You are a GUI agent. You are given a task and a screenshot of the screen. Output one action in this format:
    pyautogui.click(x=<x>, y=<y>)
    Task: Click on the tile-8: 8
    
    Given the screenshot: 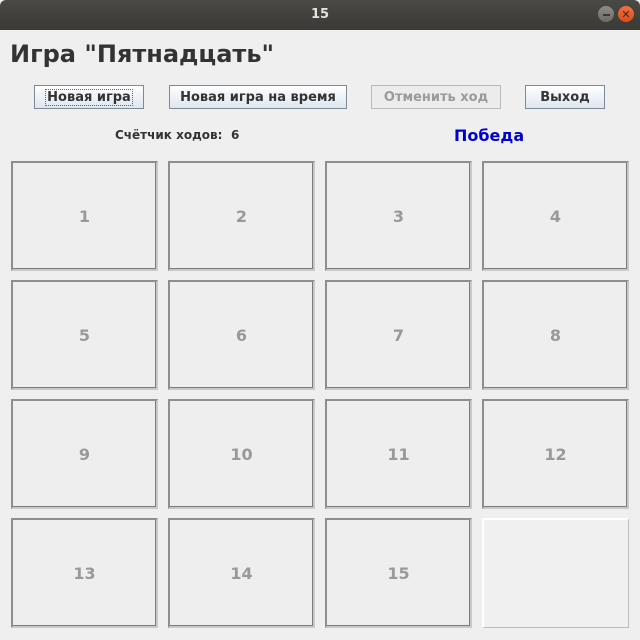 What is the action you would take?
    pyautogui.click(x=555, y=335)
    